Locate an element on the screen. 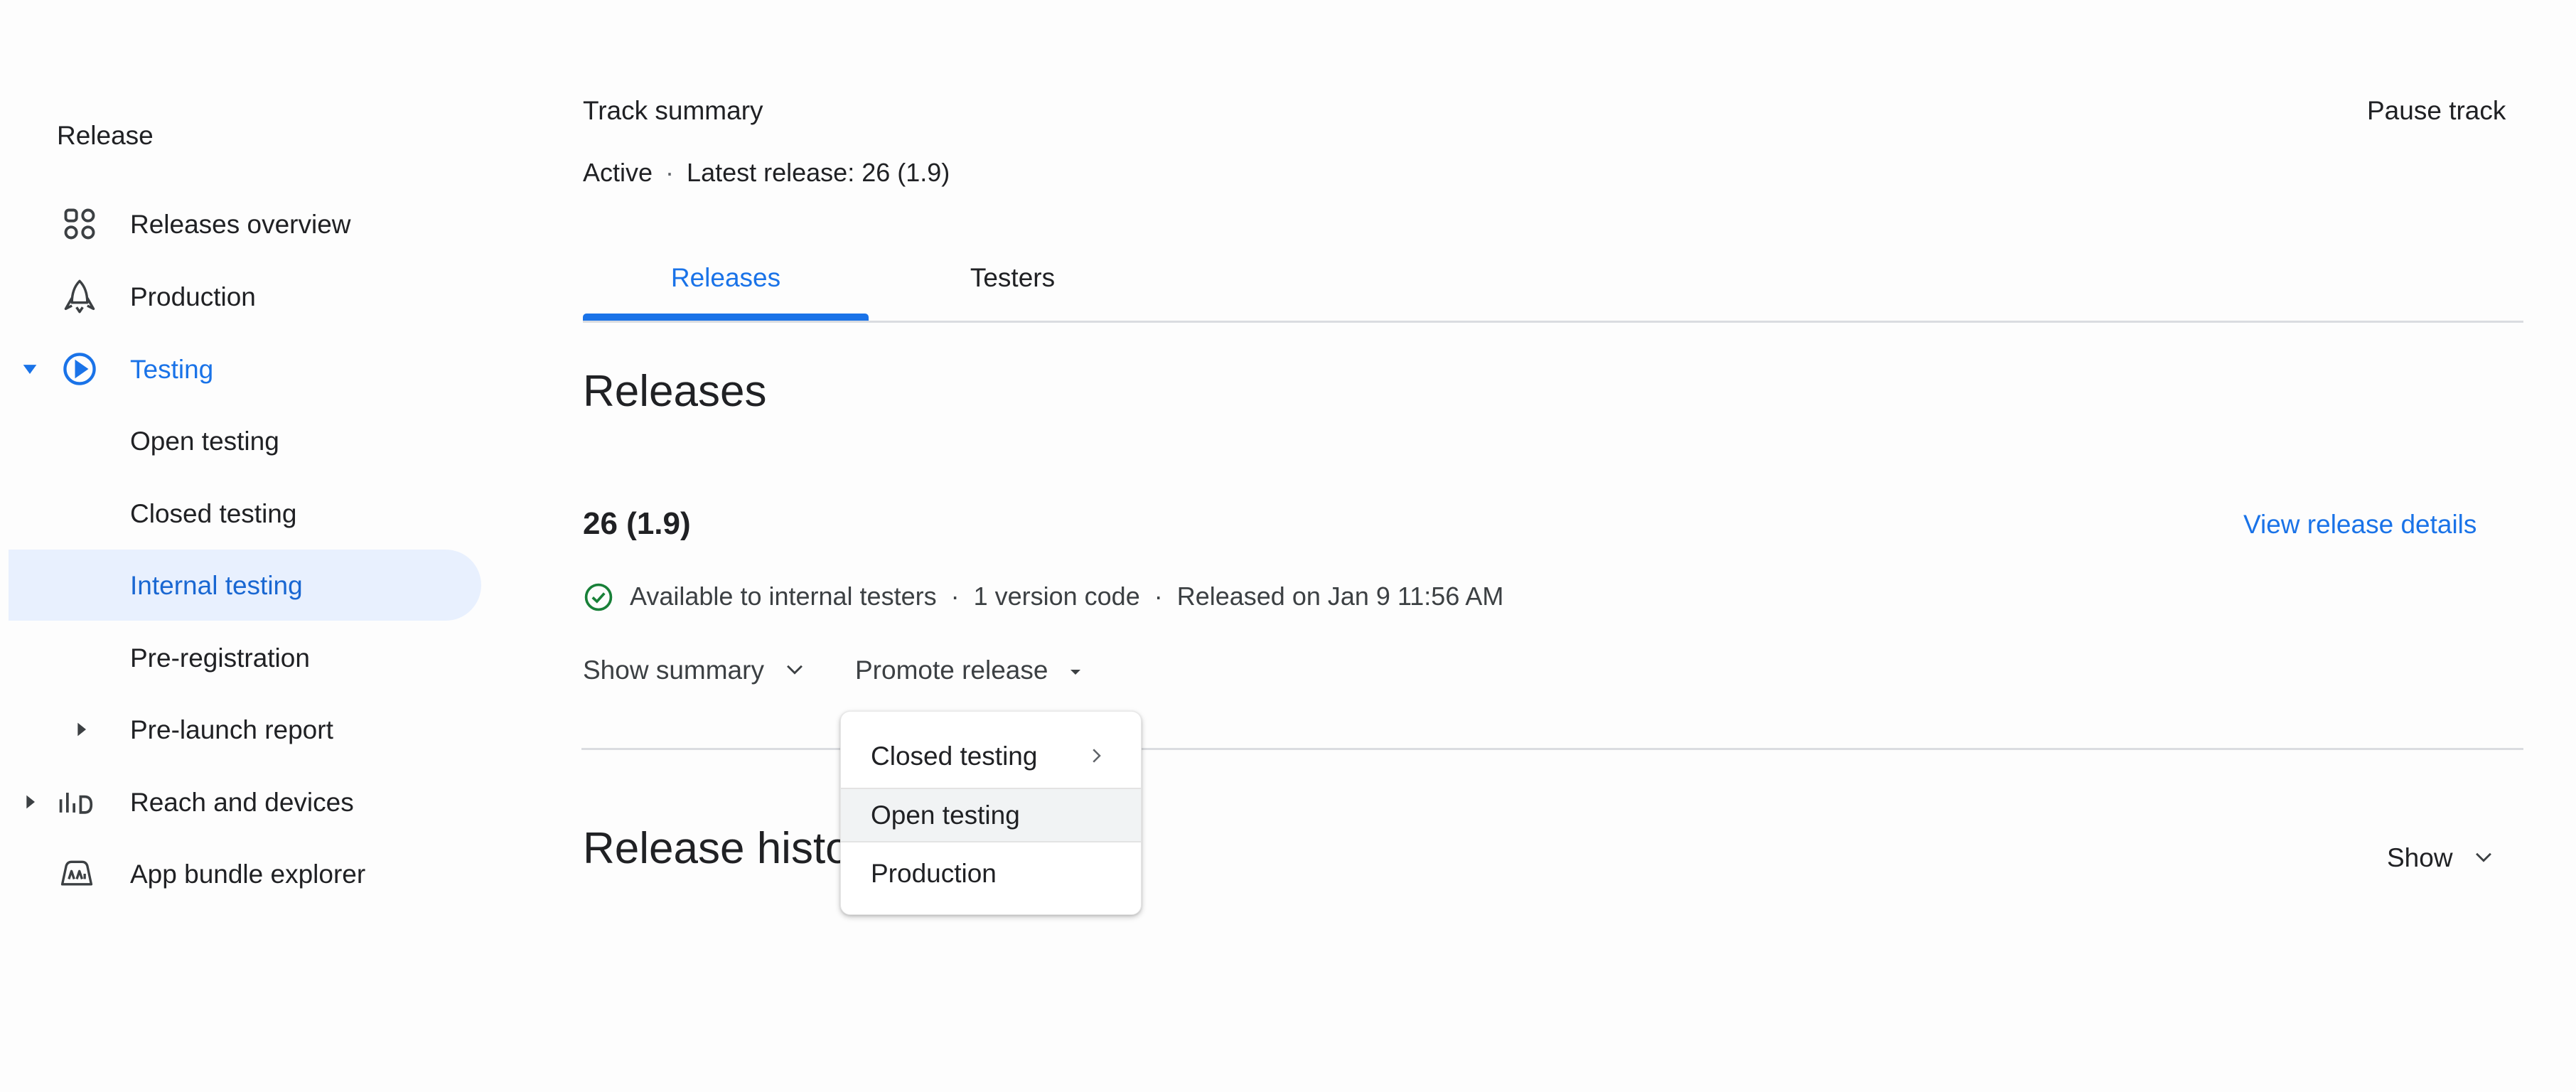  sidebar-item-app-bundle-explorer: App bundle explorer is located at coordinates (241, 874).